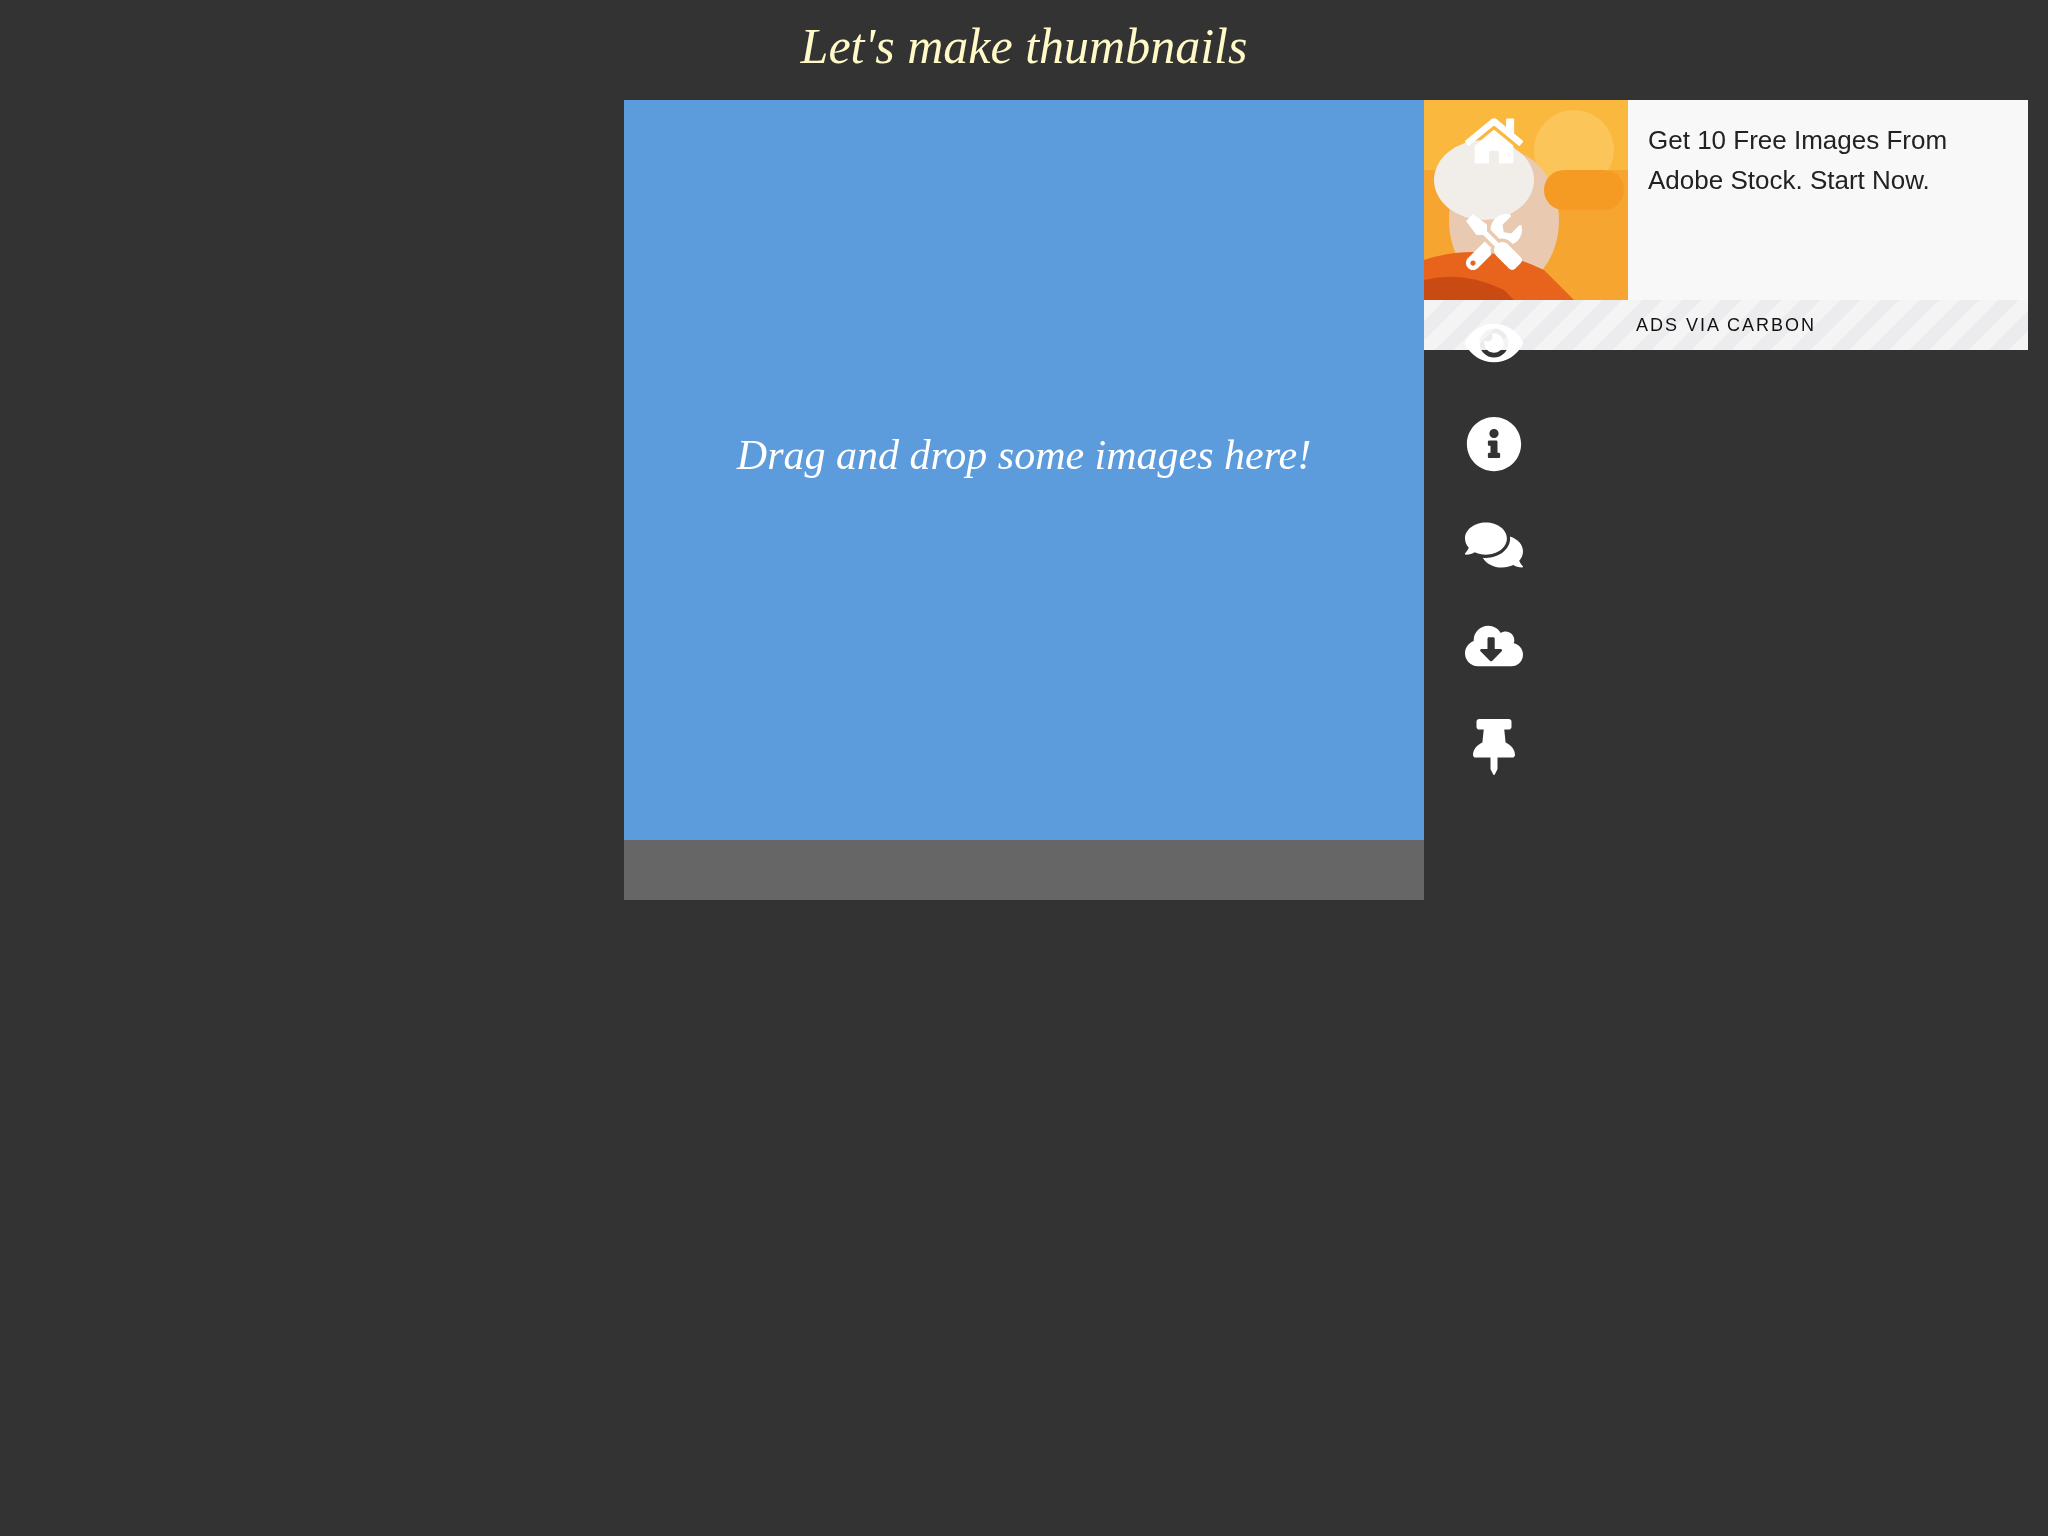  Describe the element at coordinates (1494, 443) in the screenshot. I see `info-icon` at that location.